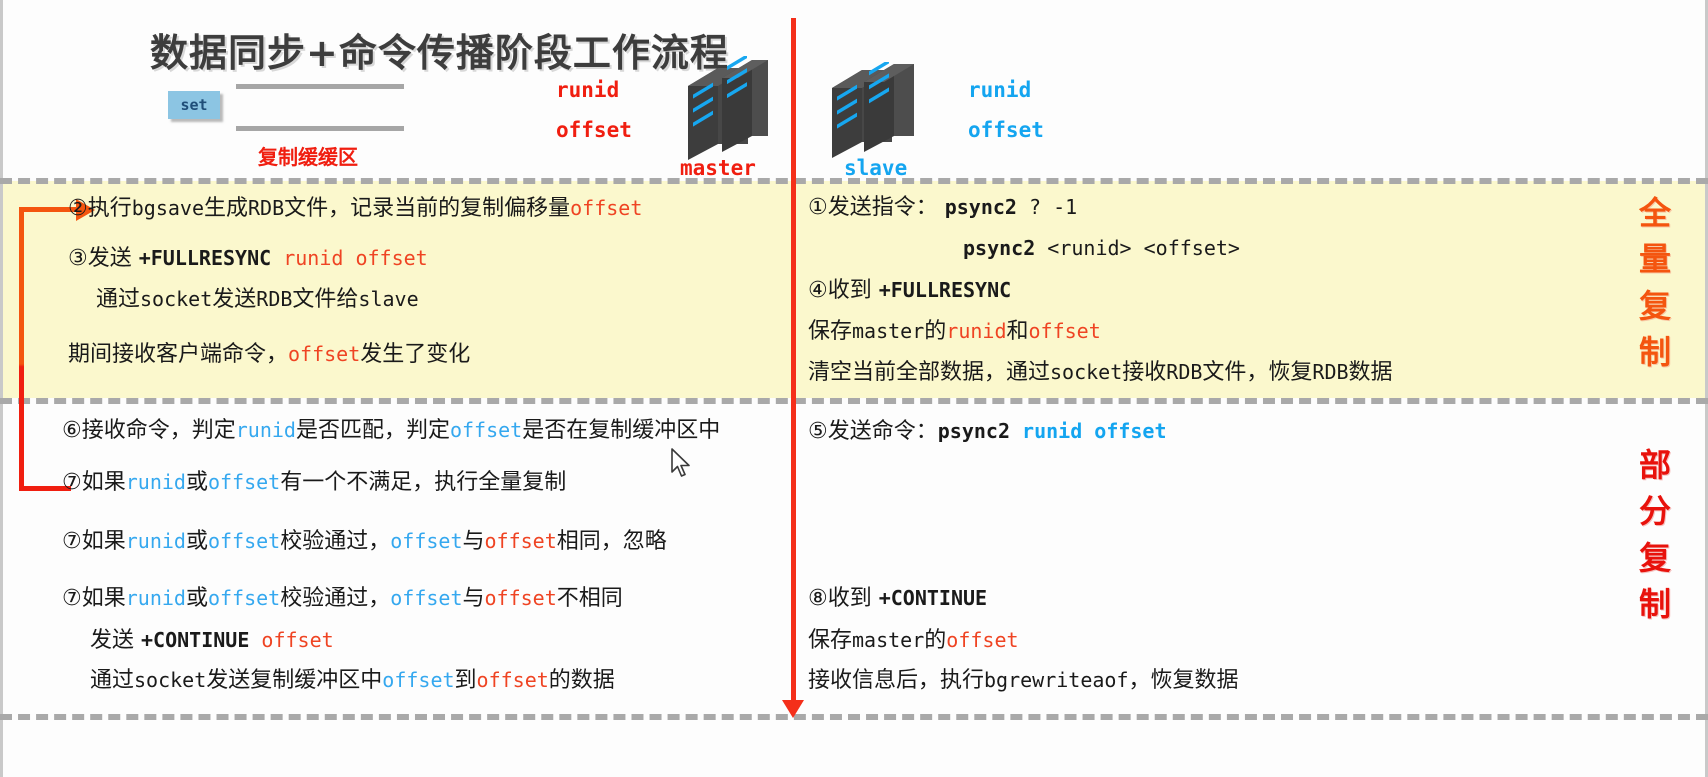 The height and width of the screenshot is (777, 1708). I want to click on text-run: 保存, so click(830, 640).